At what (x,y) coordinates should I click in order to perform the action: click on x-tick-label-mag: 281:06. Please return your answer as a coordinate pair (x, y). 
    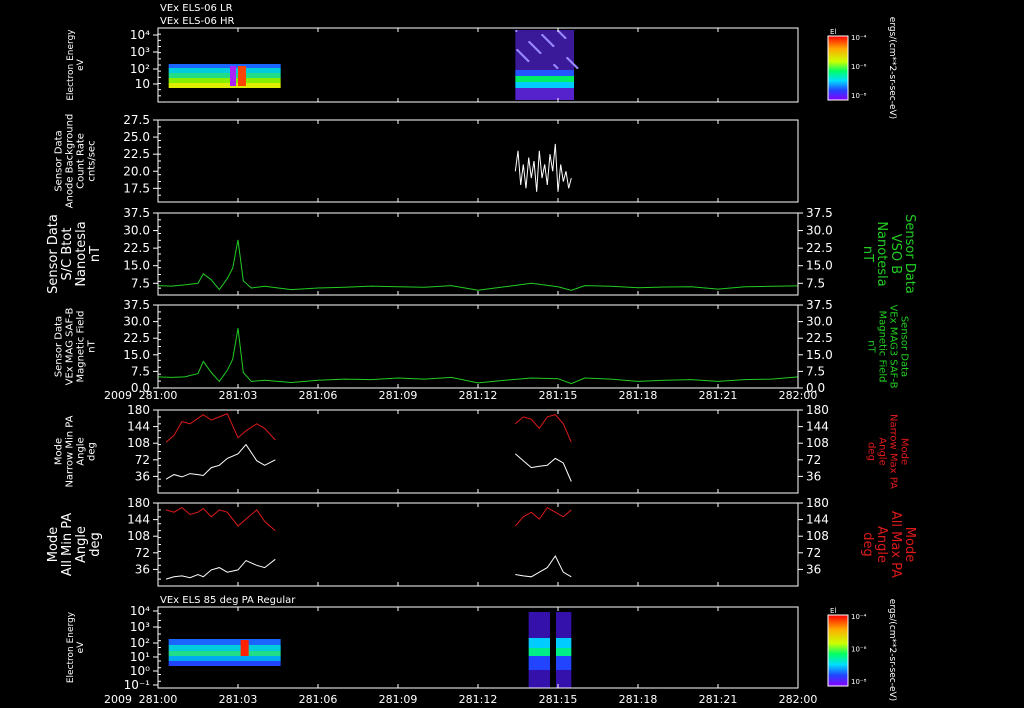
    Looking at the image, I should click on (318, 395).